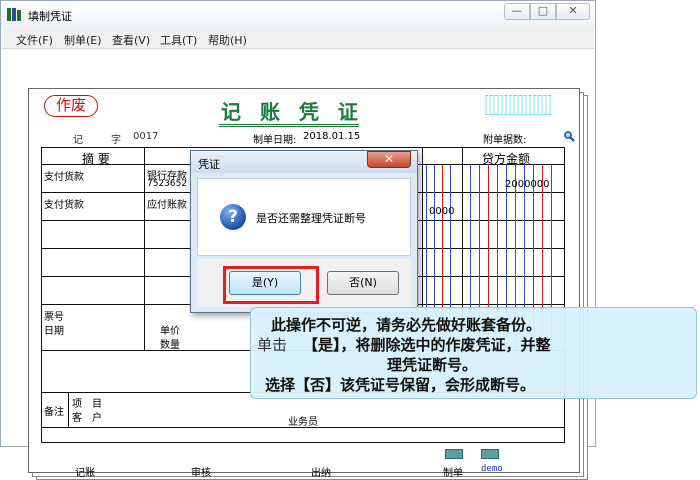 The image size is (700, 480). I want to click on maximize-button: □, so click(543, 11).